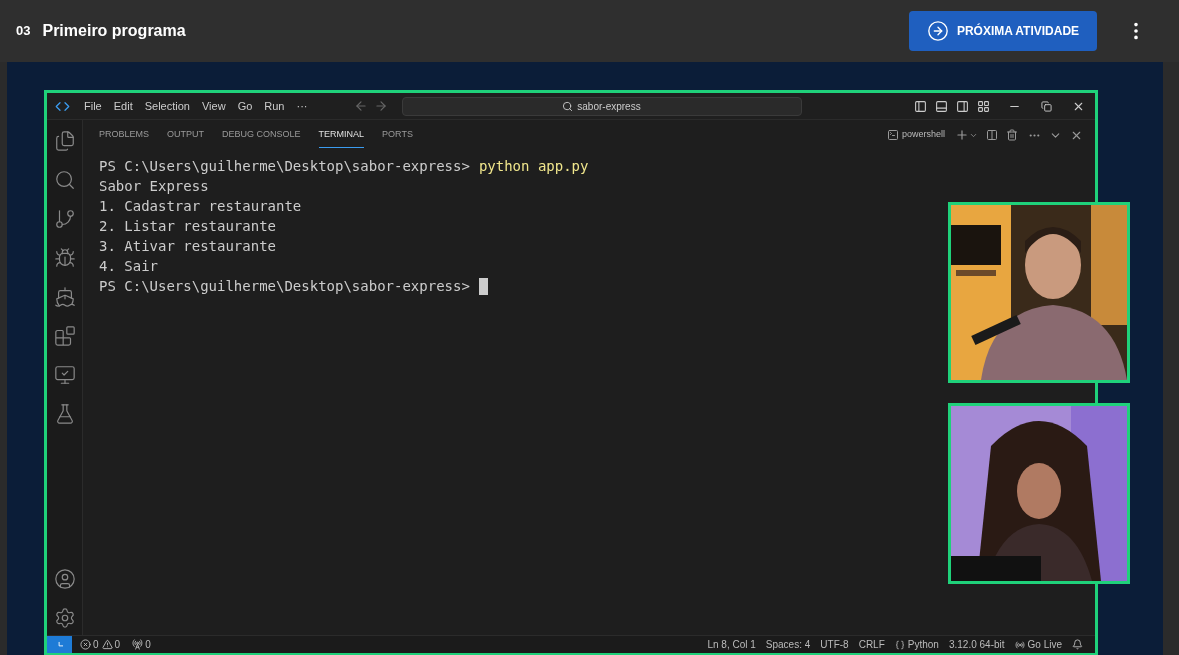 This screenshot has height=655, width=1179. Describe the element at coordinates (899, 644) in the screenshot. I see `braces-icon` at that location.